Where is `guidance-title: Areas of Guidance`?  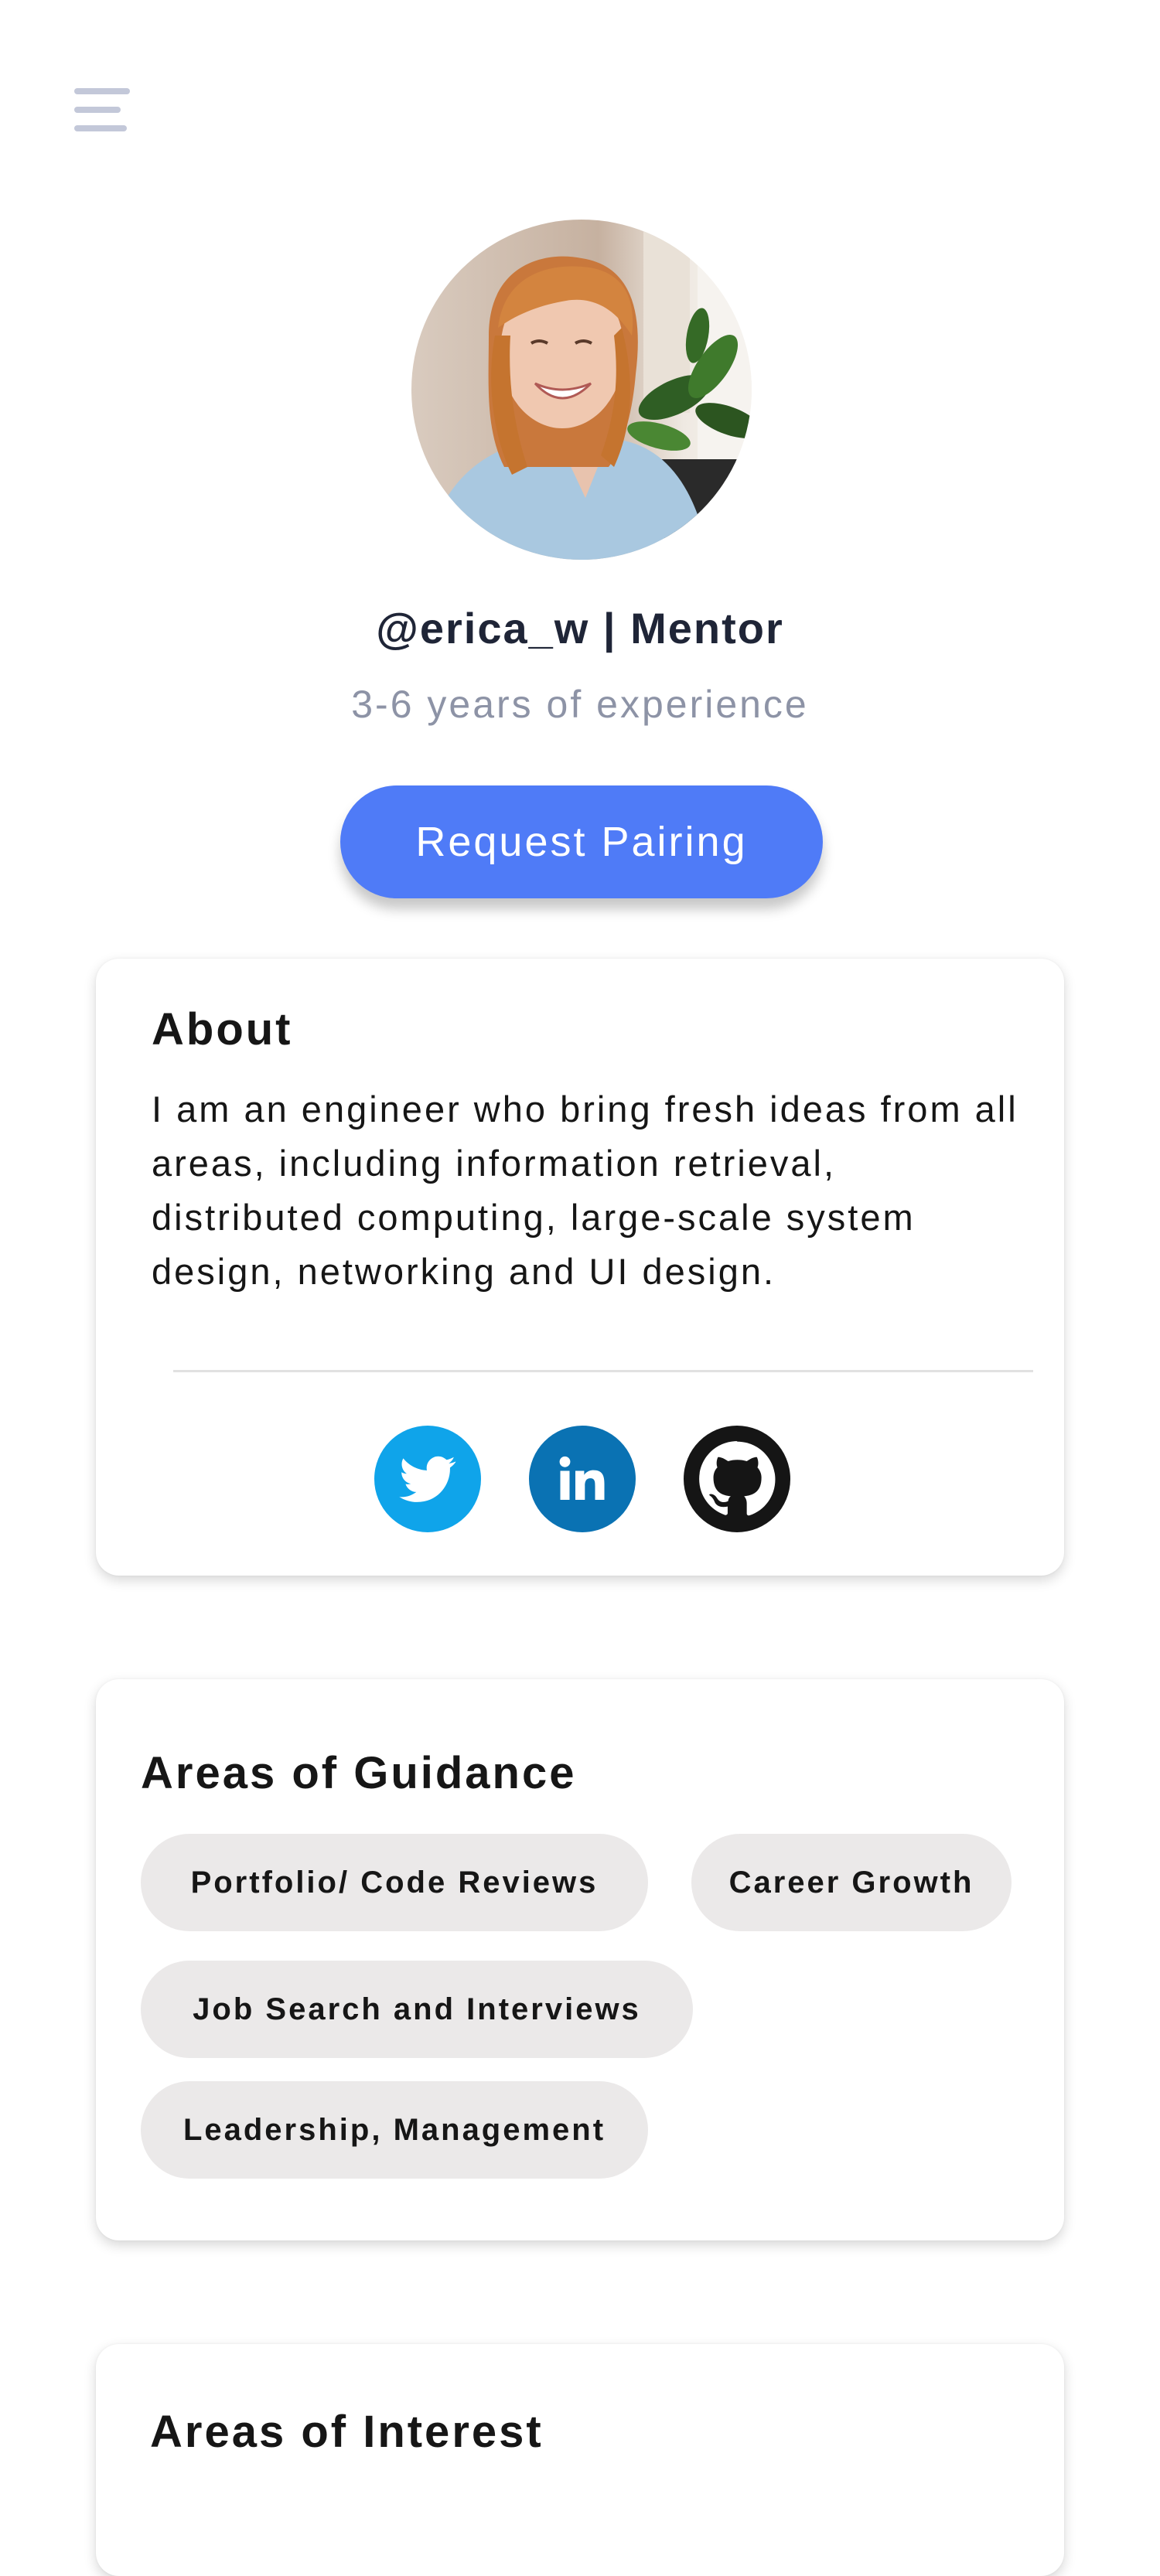 guidance-title: Areas of Guidance is located at coordinates (359, 1773).